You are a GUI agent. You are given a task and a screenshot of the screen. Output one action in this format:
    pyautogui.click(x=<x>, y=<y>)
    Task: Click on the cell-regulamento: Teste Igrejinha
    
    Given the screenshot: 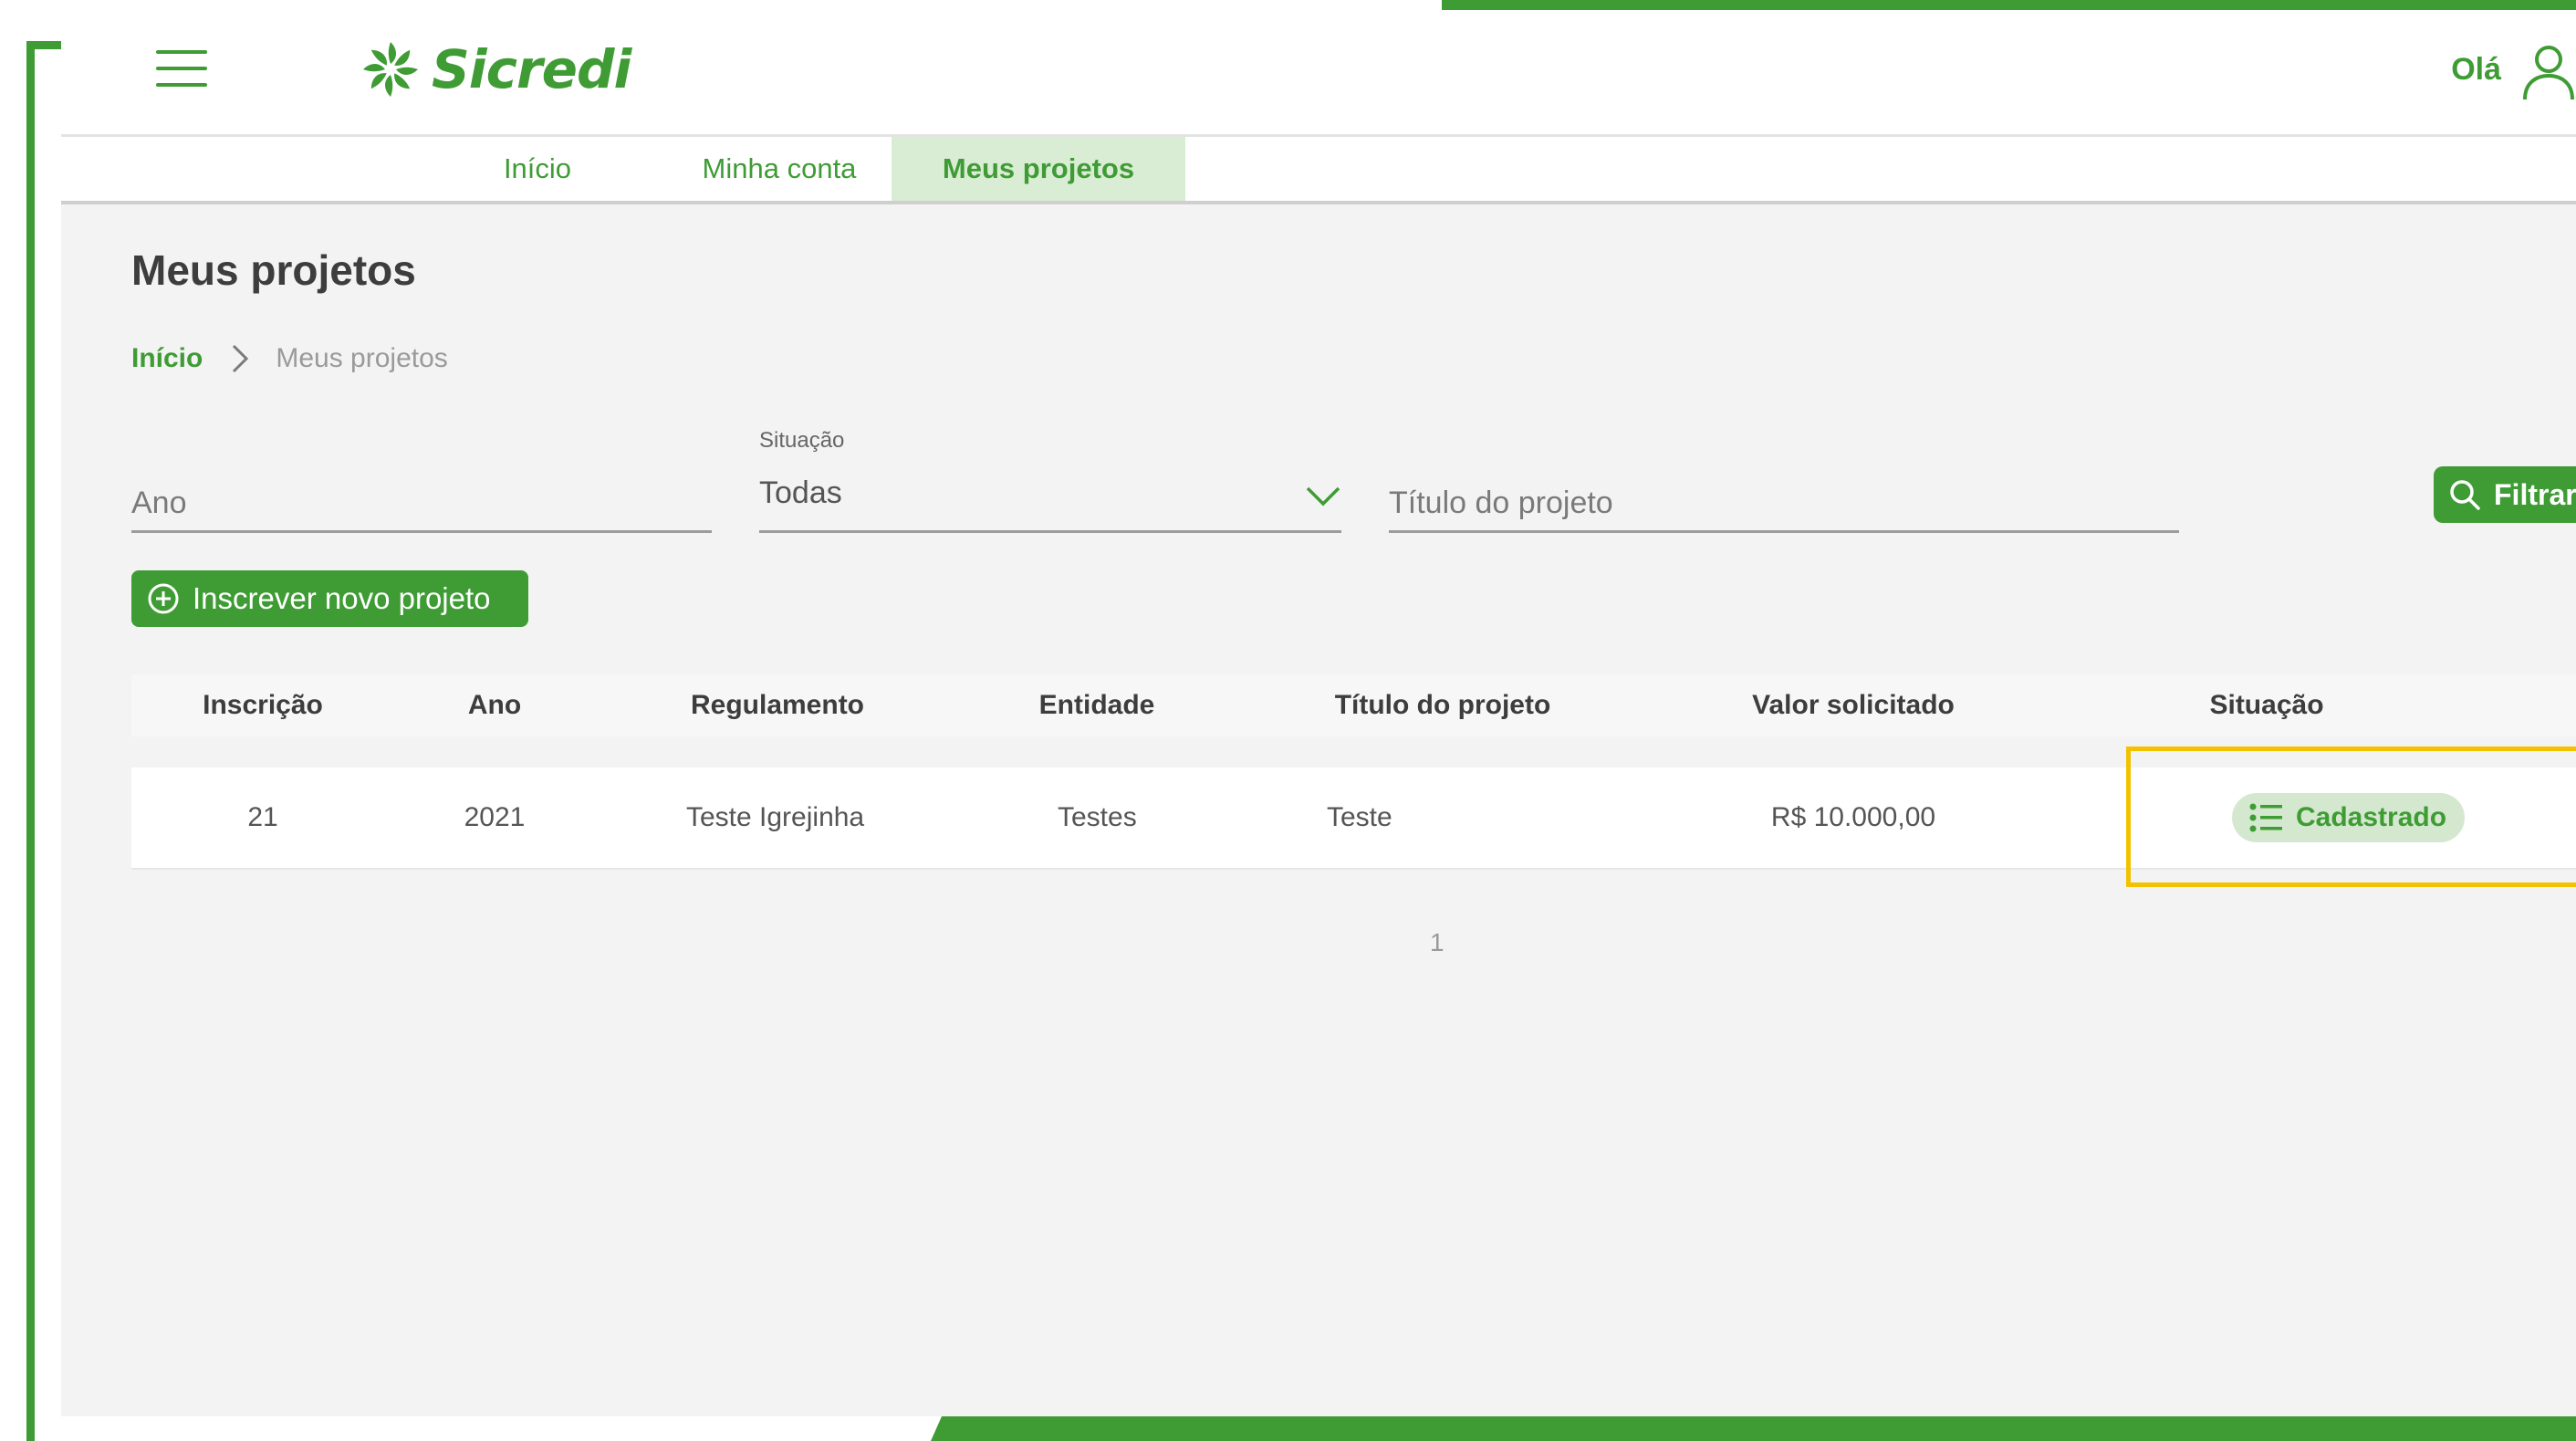 What is the action you would take?
    pyautogui.click(x=775, y=817)
    